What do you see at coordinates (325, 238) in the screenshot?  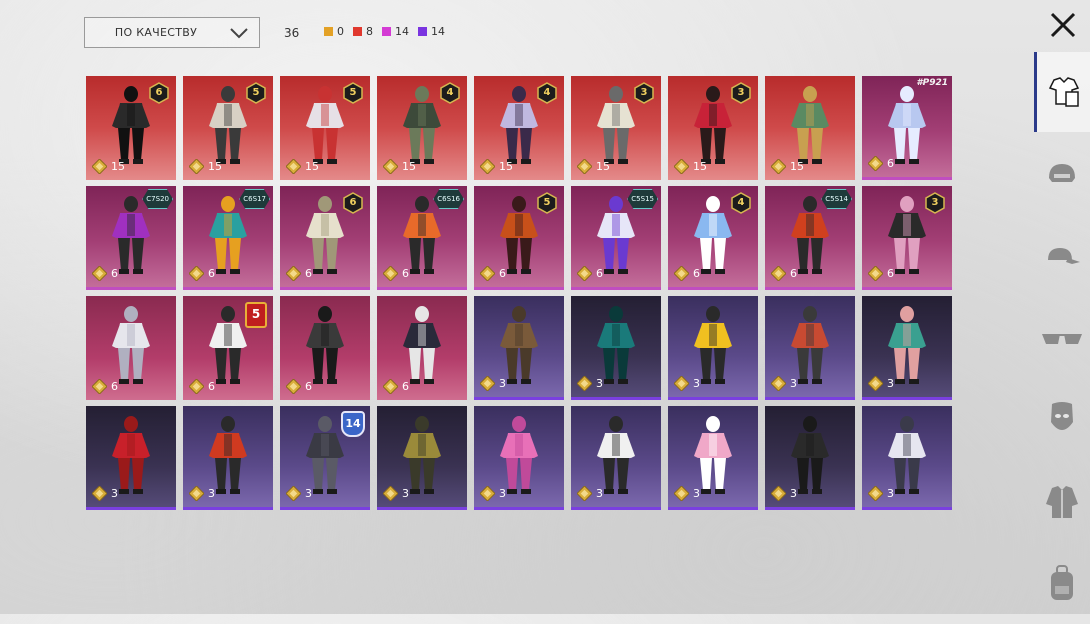 I see `outfit-card: 66` at bounding box center [325, 238].